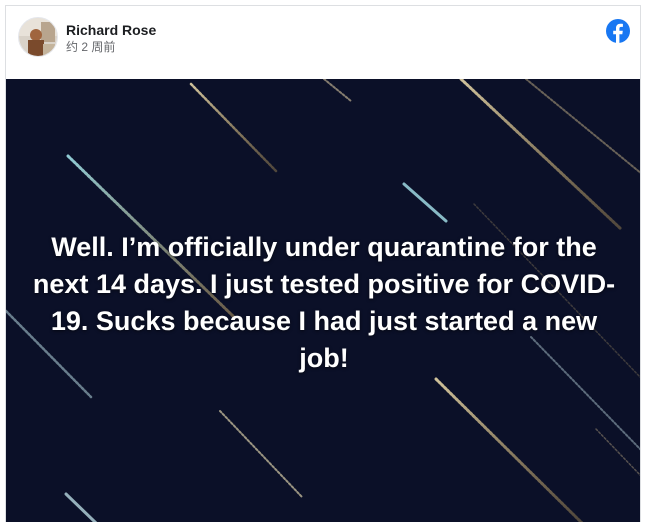  What do you see at coordinates (323, 42) in the screenshot?
I see `post-header: Richard Rose 约 2 周前` at bounding box center [323, 42].